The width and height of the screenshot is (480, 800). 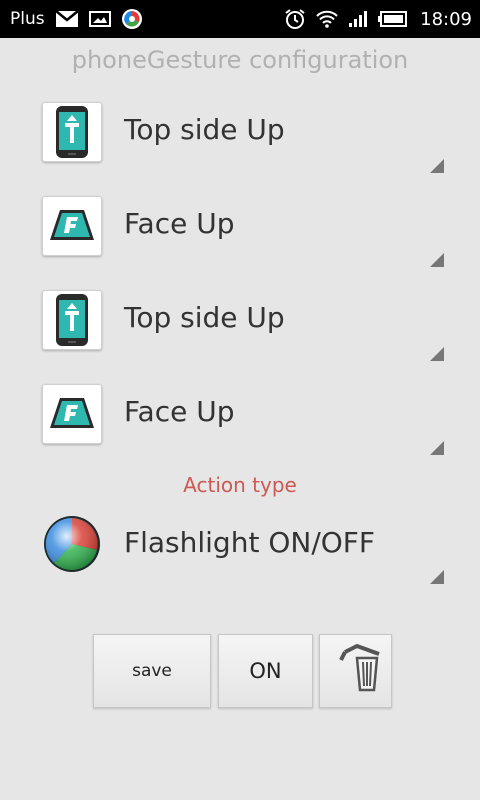 What do you see at coordinates (243, 423) in the screenshot?
I see `gesture-spinner-4: Face Up` at bounding box center [243, 423].